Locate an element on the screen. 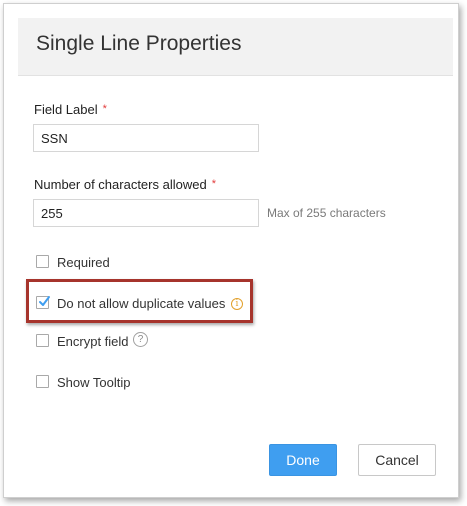  dialog-title: Single Line Properties is located at coordinates (139, 43).